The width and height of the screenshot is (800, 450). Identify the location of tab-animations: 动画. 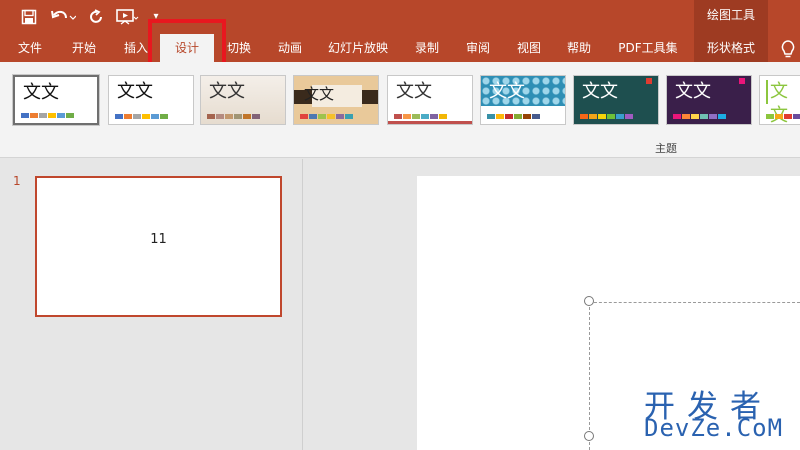
(290, 48).